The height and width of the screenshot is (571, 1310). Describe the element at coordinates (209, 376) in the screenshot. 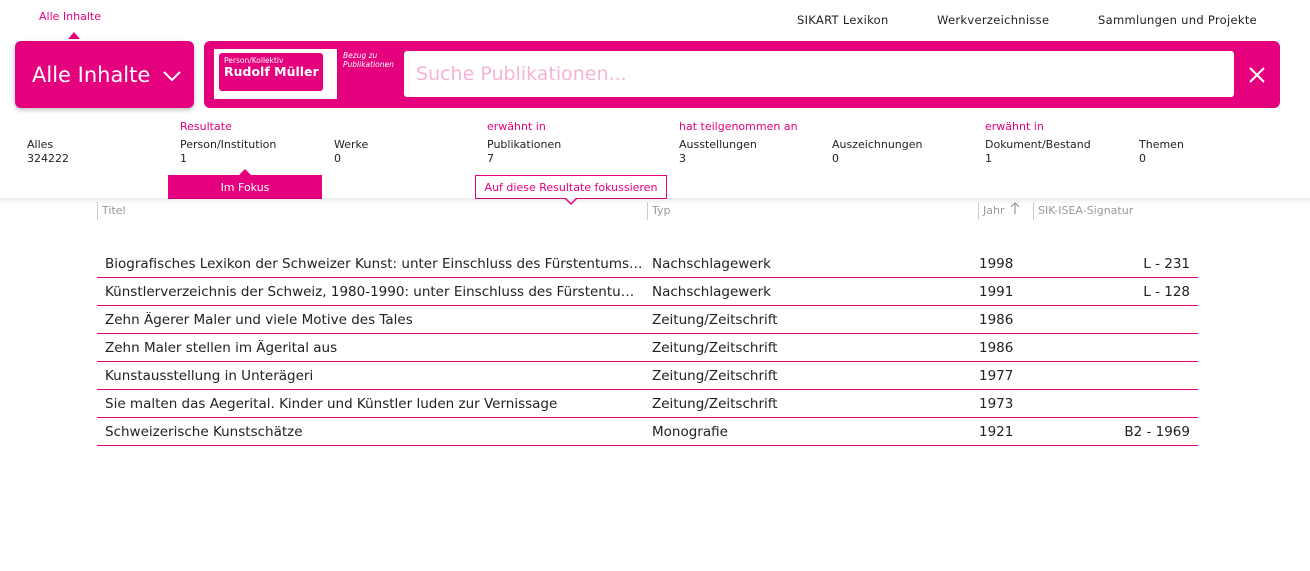

I see `row-title: Kunstausstellung in Unterägeri` at that location.